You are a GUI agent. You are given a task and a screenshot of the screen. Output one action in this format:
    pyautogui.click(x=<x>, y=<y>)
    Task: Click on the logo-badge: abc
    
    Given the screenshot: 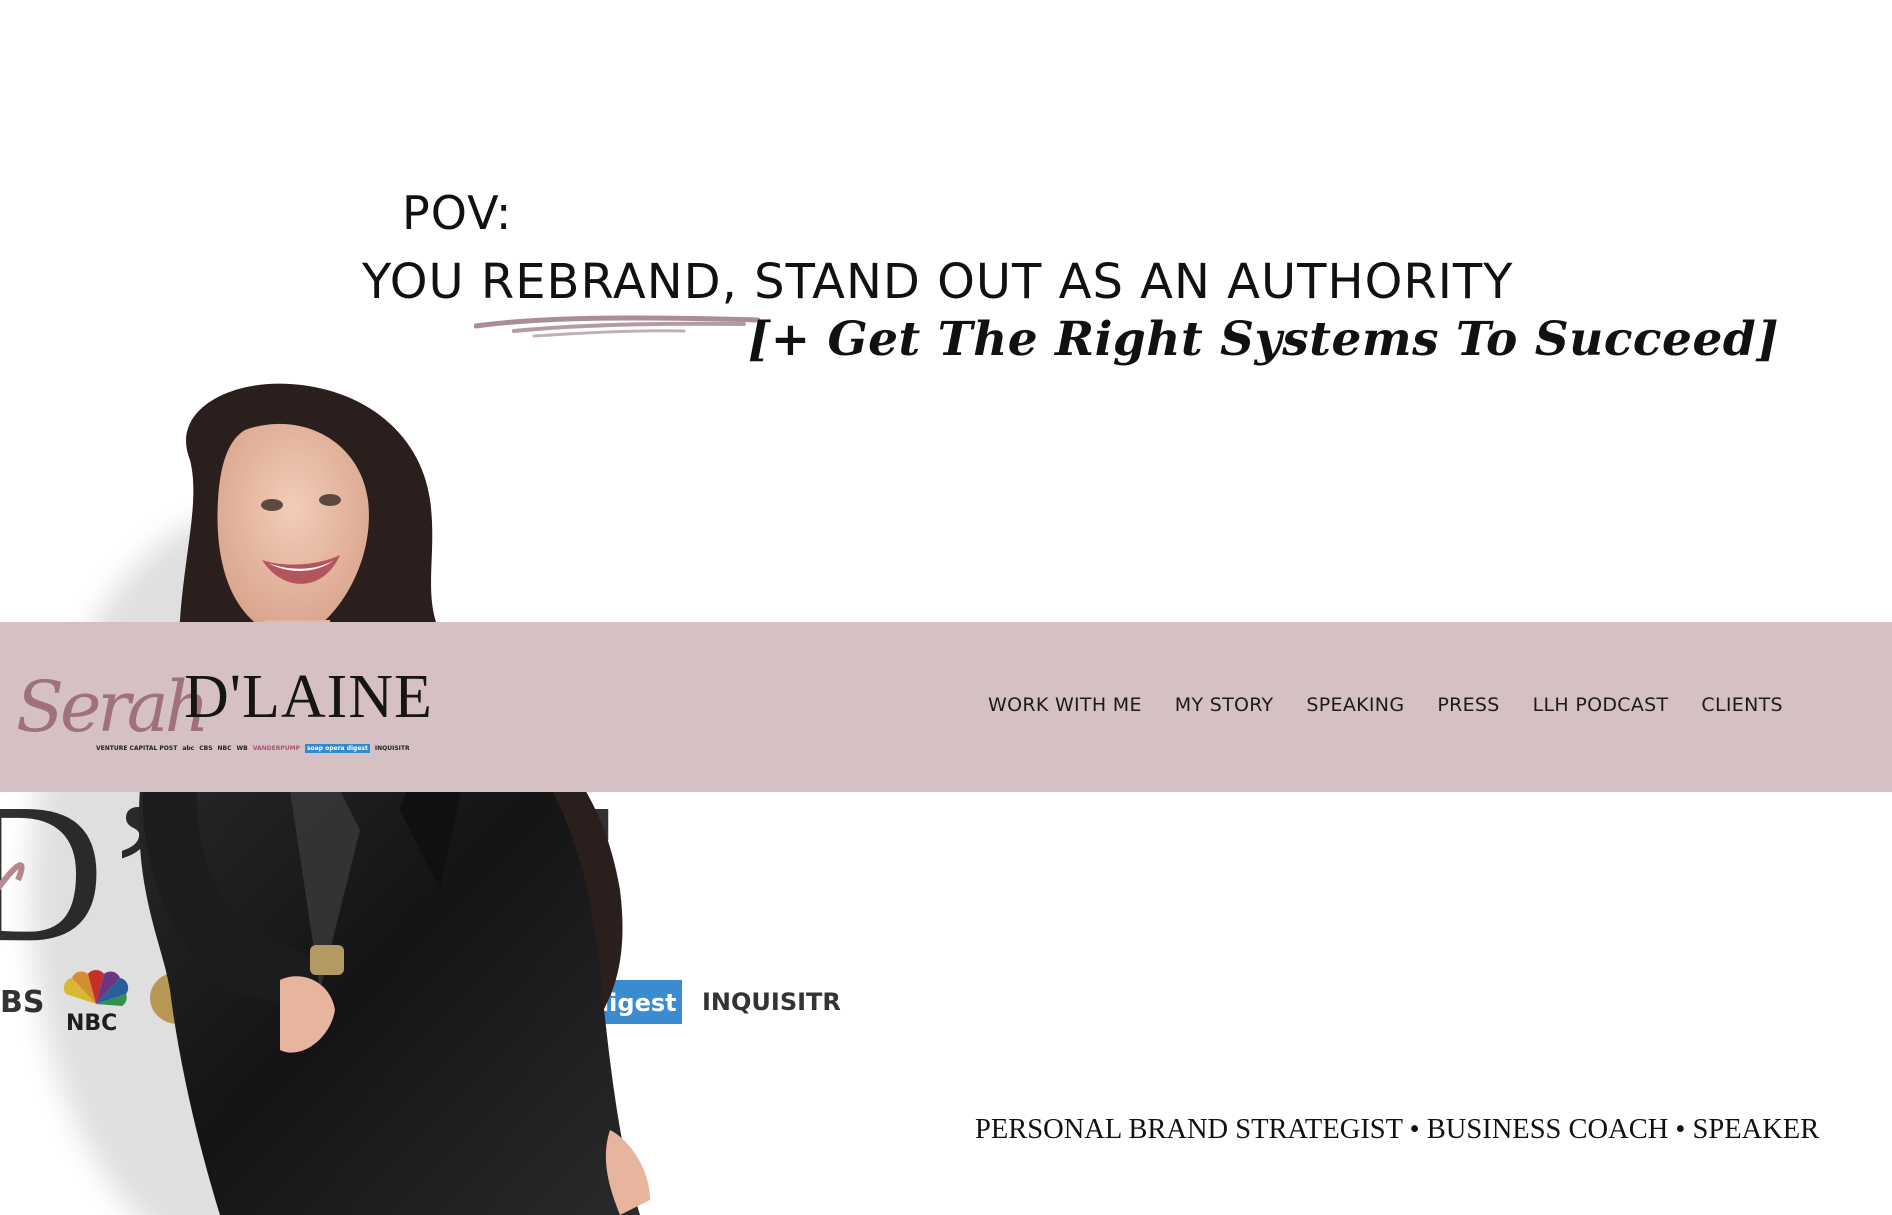 What is the action you would take?
    pyautogui.click(x=188, y=748)
    